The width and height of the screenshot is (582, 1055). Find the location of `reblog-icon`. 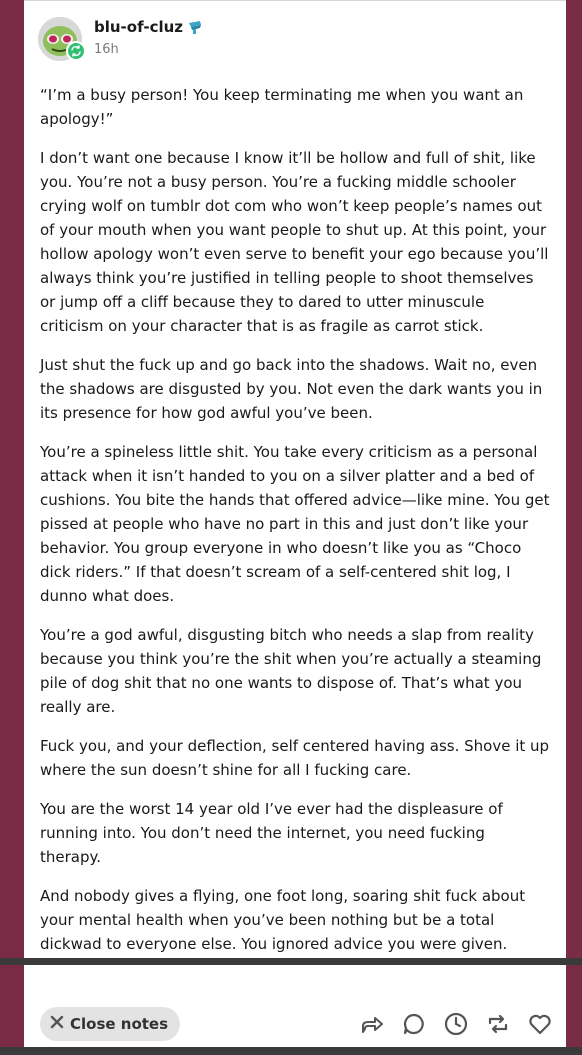

reblog-icon is located at coordinates (498, 1024).